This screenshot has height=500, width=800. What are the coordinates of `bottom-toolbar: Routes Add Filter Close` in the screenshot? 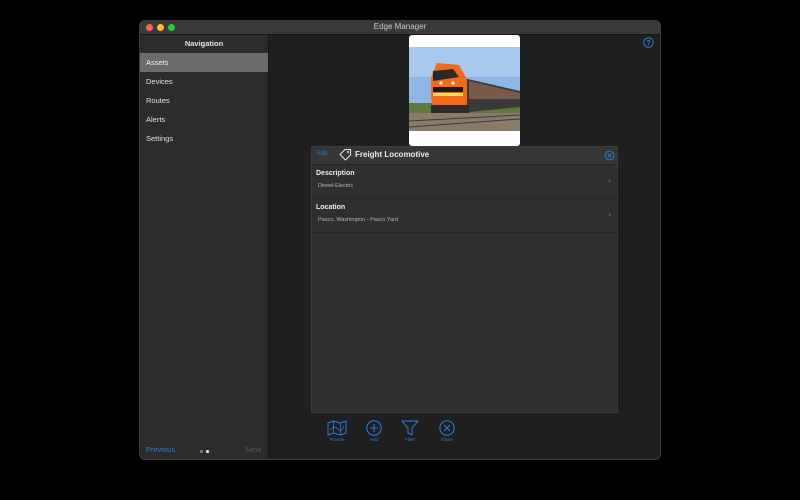 It's located at (392, 434).